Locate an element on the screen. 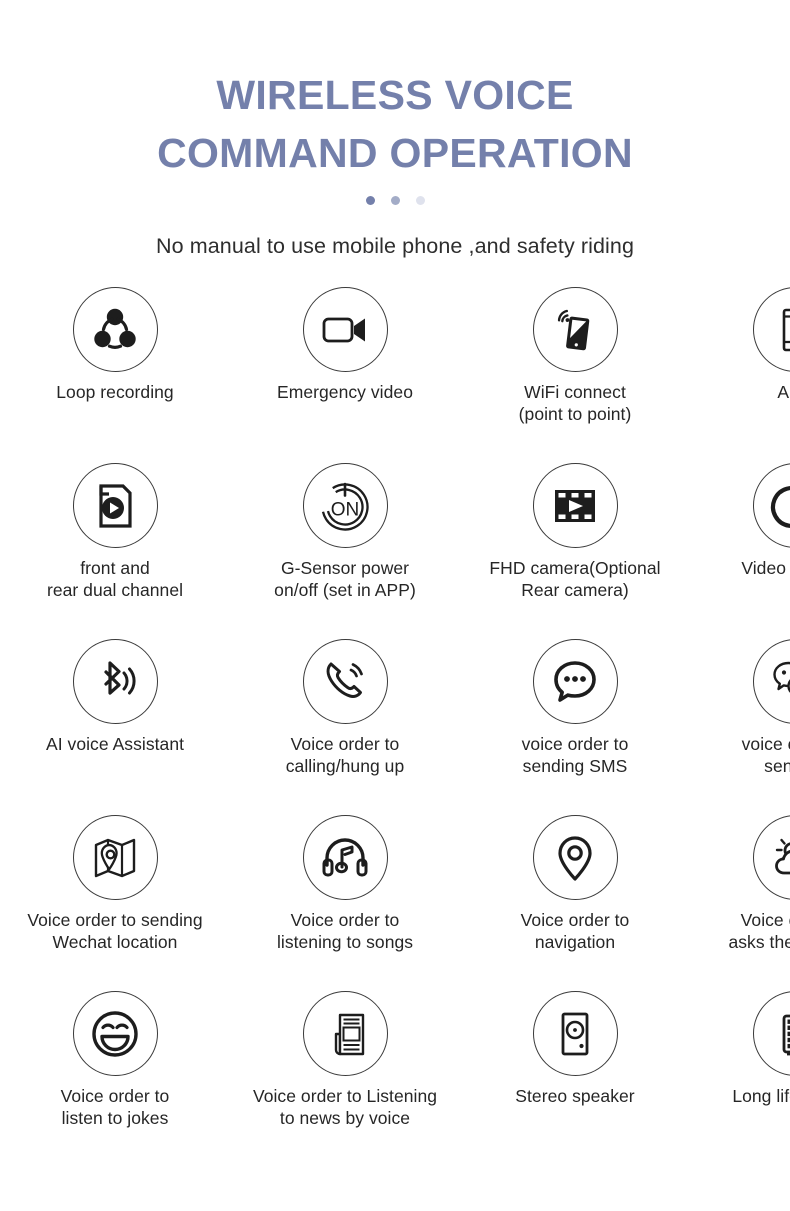  video-camera-icon is located at coordinates (345, 330).